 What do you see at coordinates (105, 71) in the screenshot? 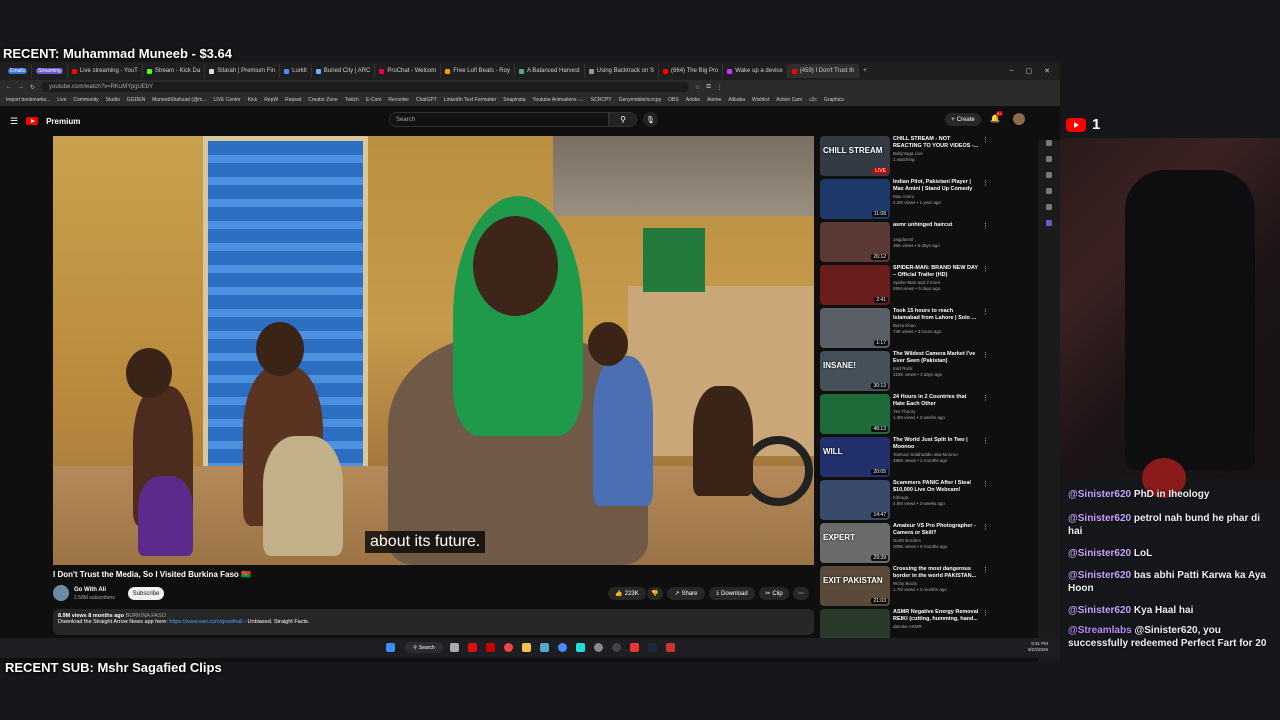
I see `tab-2: Live streaming - YouT` at bounding box center [105, 71].